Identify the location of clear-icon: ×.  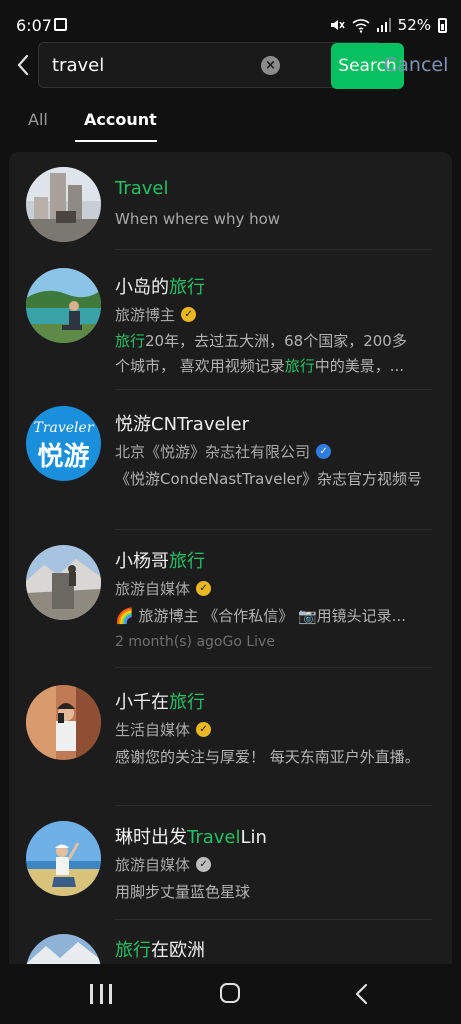
(270, 65).